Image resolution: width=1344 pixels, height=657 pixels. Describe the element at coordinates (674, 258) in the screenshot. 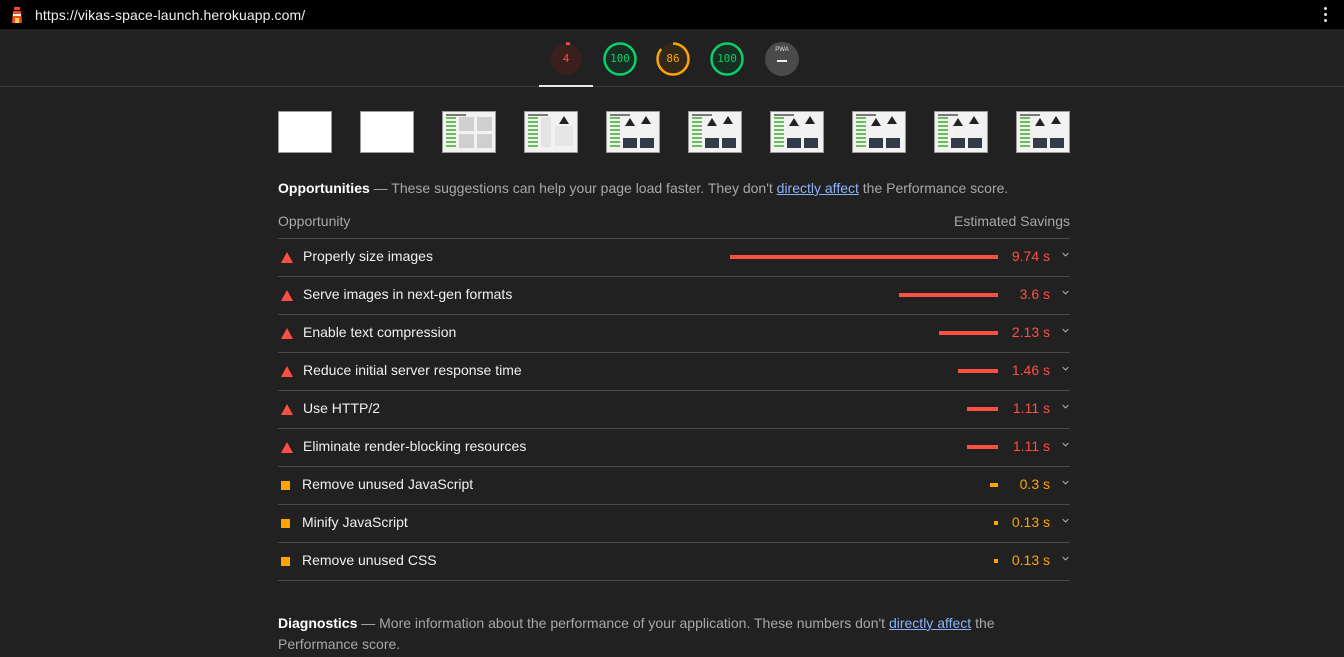

I see `opportunity-row: Properly size images 9.74 s` at that location.